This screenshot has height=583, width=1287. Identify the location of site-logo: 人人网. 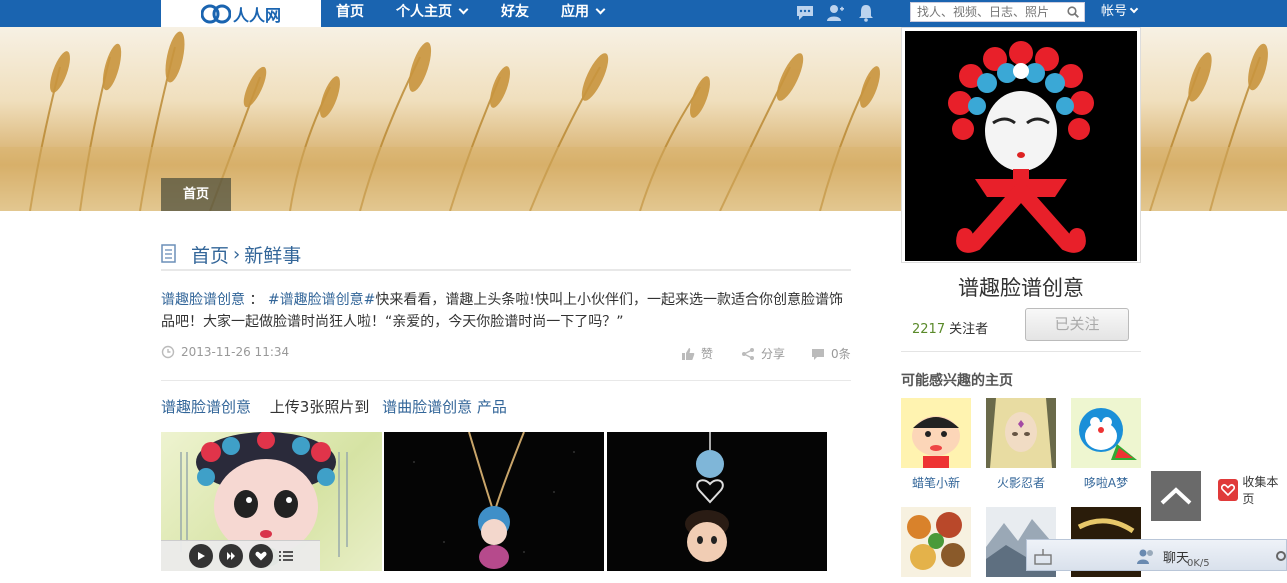
(241, 13).